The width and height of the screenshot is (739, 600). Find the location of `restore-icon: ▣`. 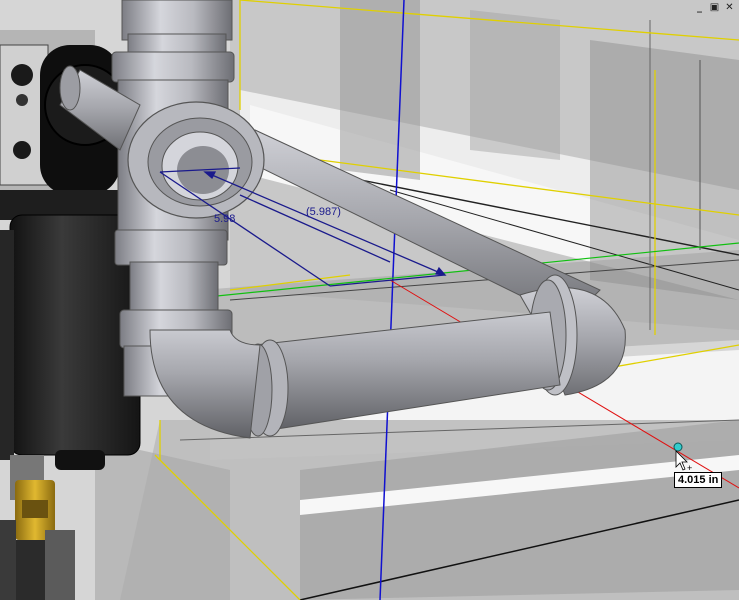

restore-icon: ▣ is located at coordinates (714, 8).